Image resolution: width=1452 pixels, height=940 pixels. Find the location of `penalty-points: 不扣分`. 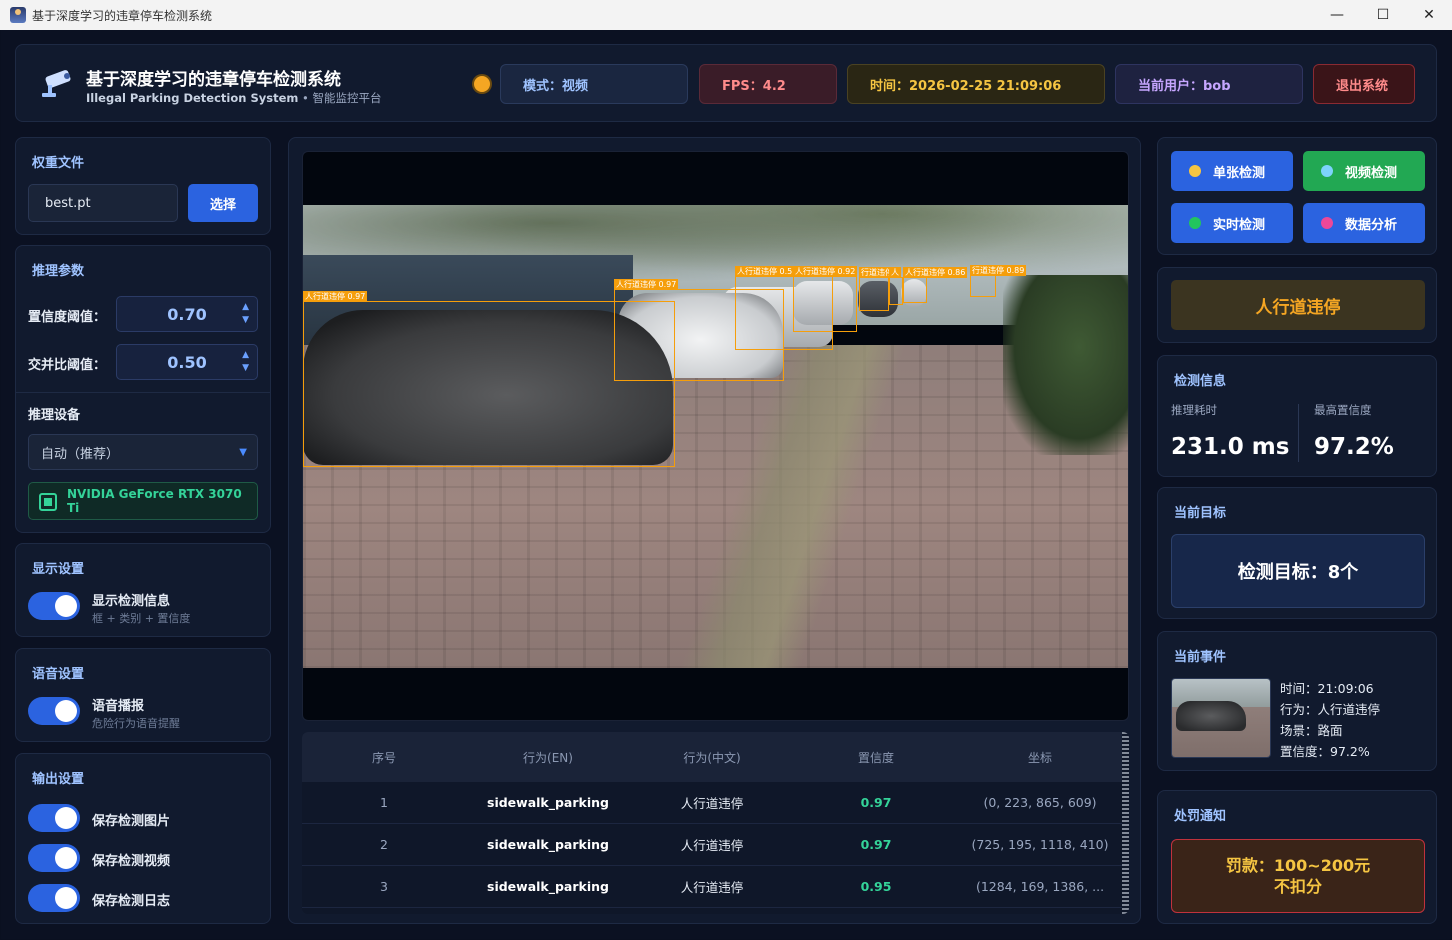

penalty-points: 不扣分 is located at coordinates (1297, 886).